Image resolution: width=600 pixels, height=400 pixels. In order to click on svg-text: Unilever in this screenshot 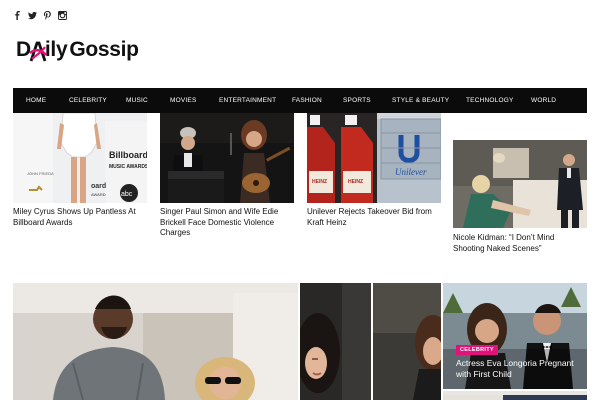, I will do `click(411, 172)`.